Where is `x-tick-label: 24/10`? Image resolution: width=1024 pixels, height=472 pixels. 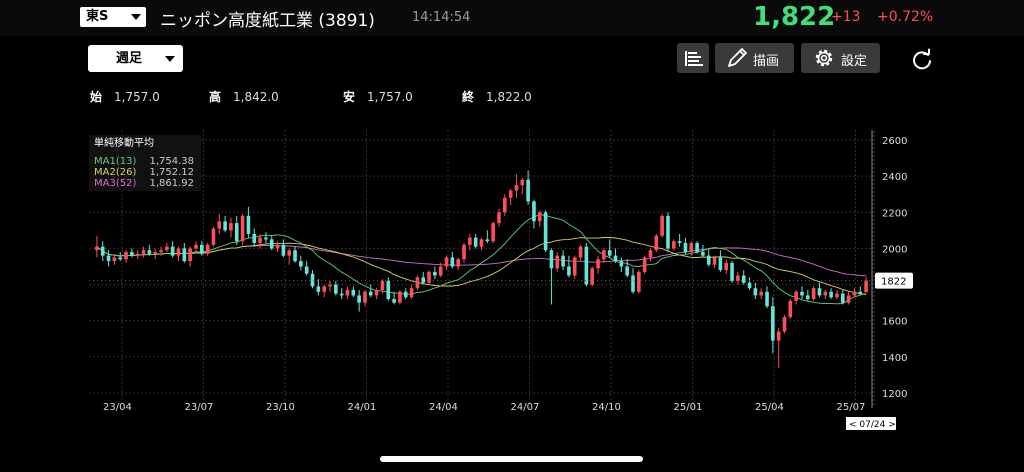 x-tick-label: 24/10 is located at coordinates (606, 407).